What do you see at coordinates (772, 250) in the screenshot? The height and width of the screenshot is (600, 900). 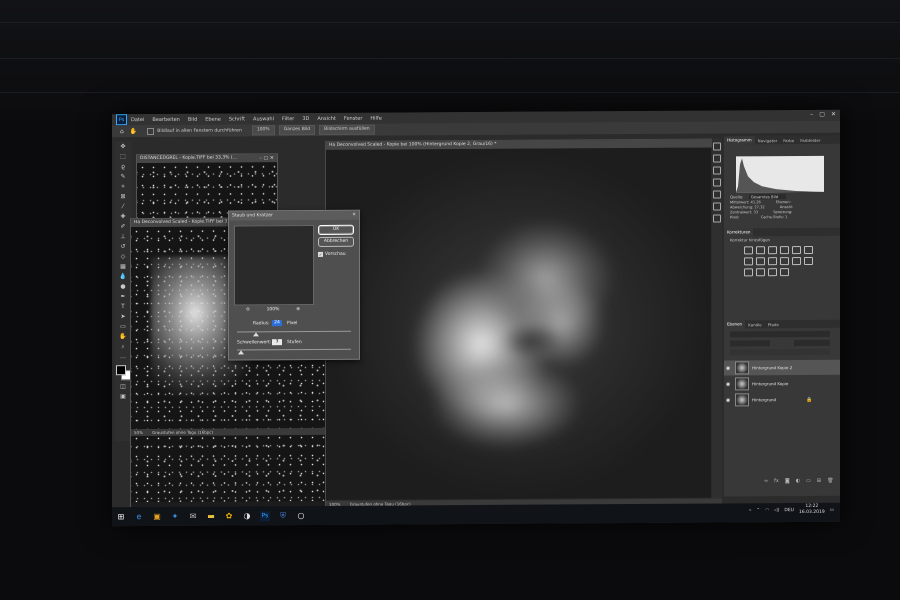 I see `curves-icon` at bounding box center [772, 250].